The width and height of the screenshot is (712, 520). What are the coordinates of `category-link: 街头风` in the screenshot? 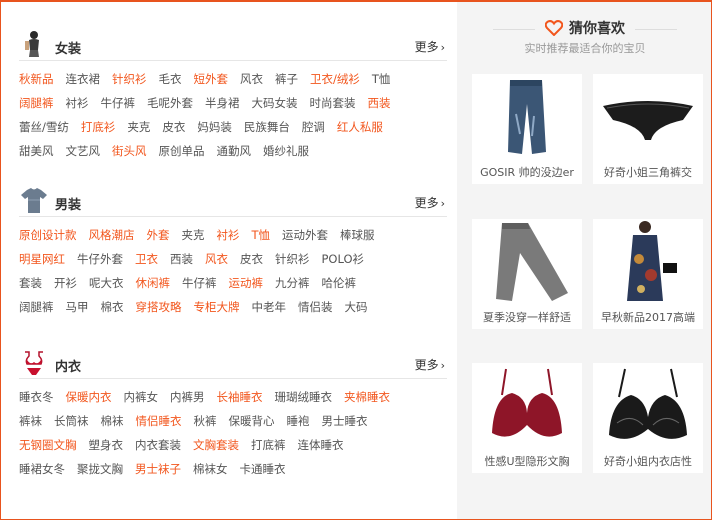 It's located at (129, 151).